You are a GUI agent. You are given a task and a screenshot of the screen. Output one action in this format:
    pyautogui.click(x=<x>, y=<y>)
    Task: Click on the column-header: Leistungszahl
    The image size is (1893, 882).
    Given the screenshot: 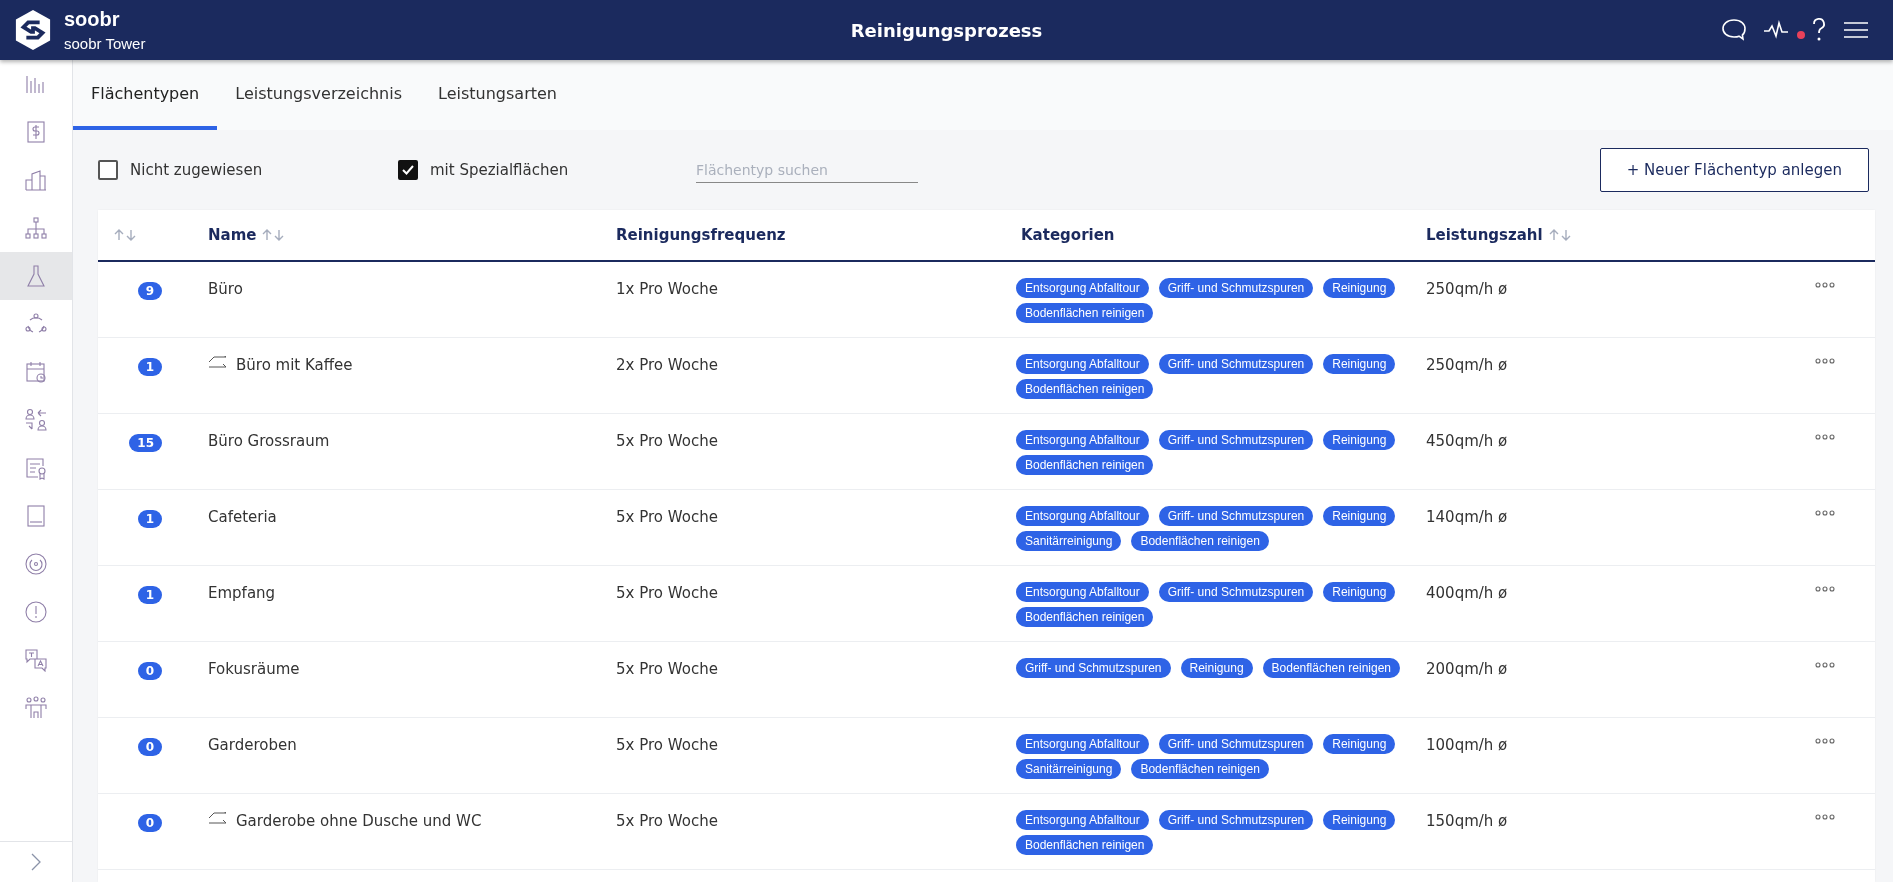 What is the action you would take?
    pyautogui.click(x=1484, y=235)
    